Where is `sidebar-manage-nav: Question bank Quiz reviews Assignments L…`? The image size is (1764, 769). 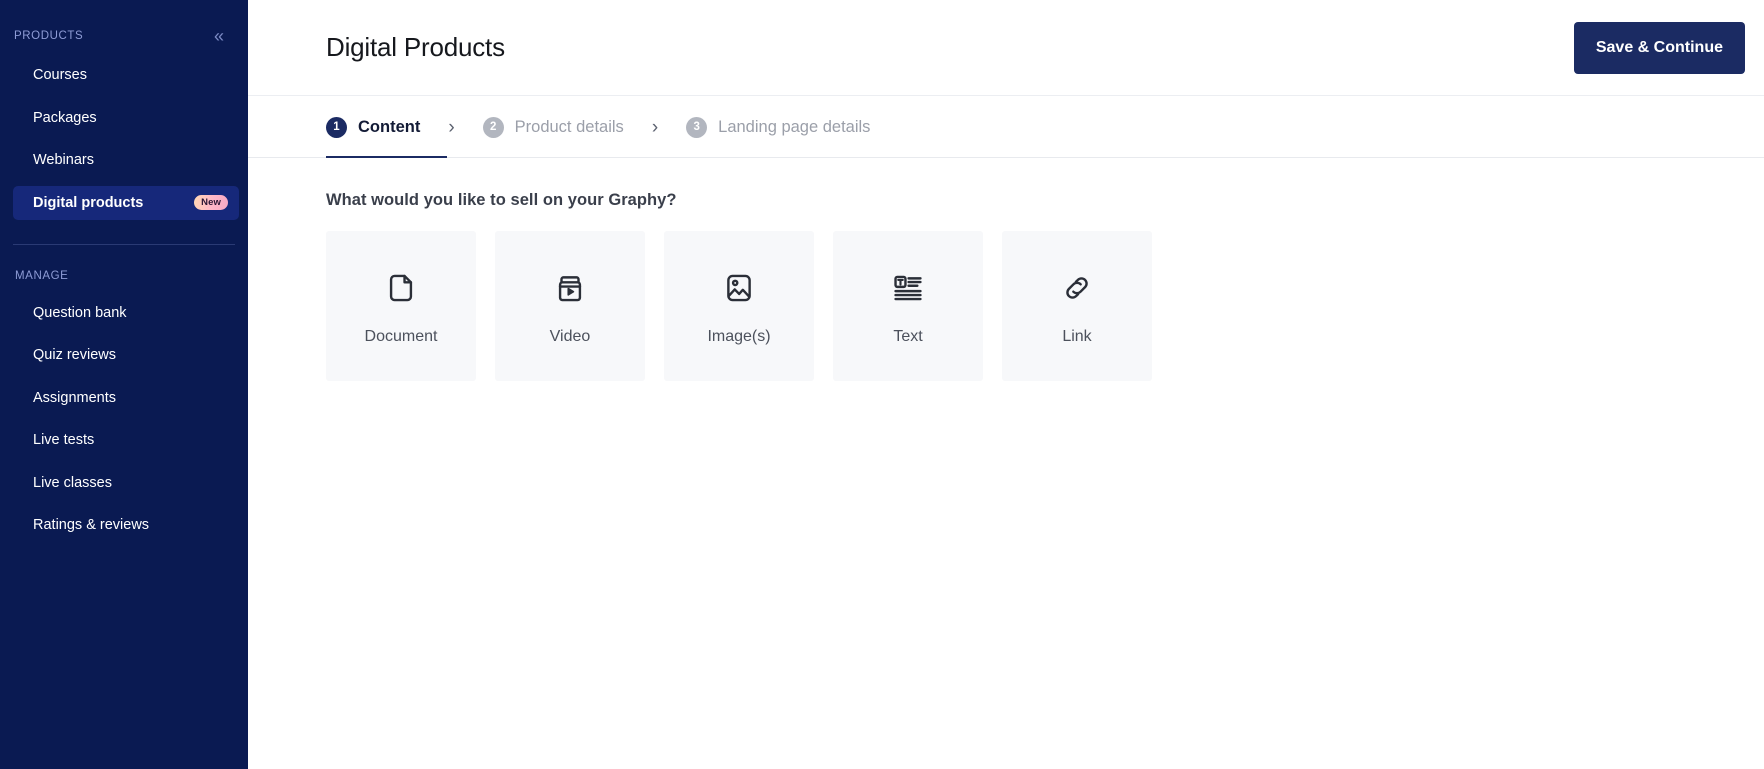
sidebar-manage-nav: Question bank Quiz reviews Assignments L… is located at coordinates (124, 419).